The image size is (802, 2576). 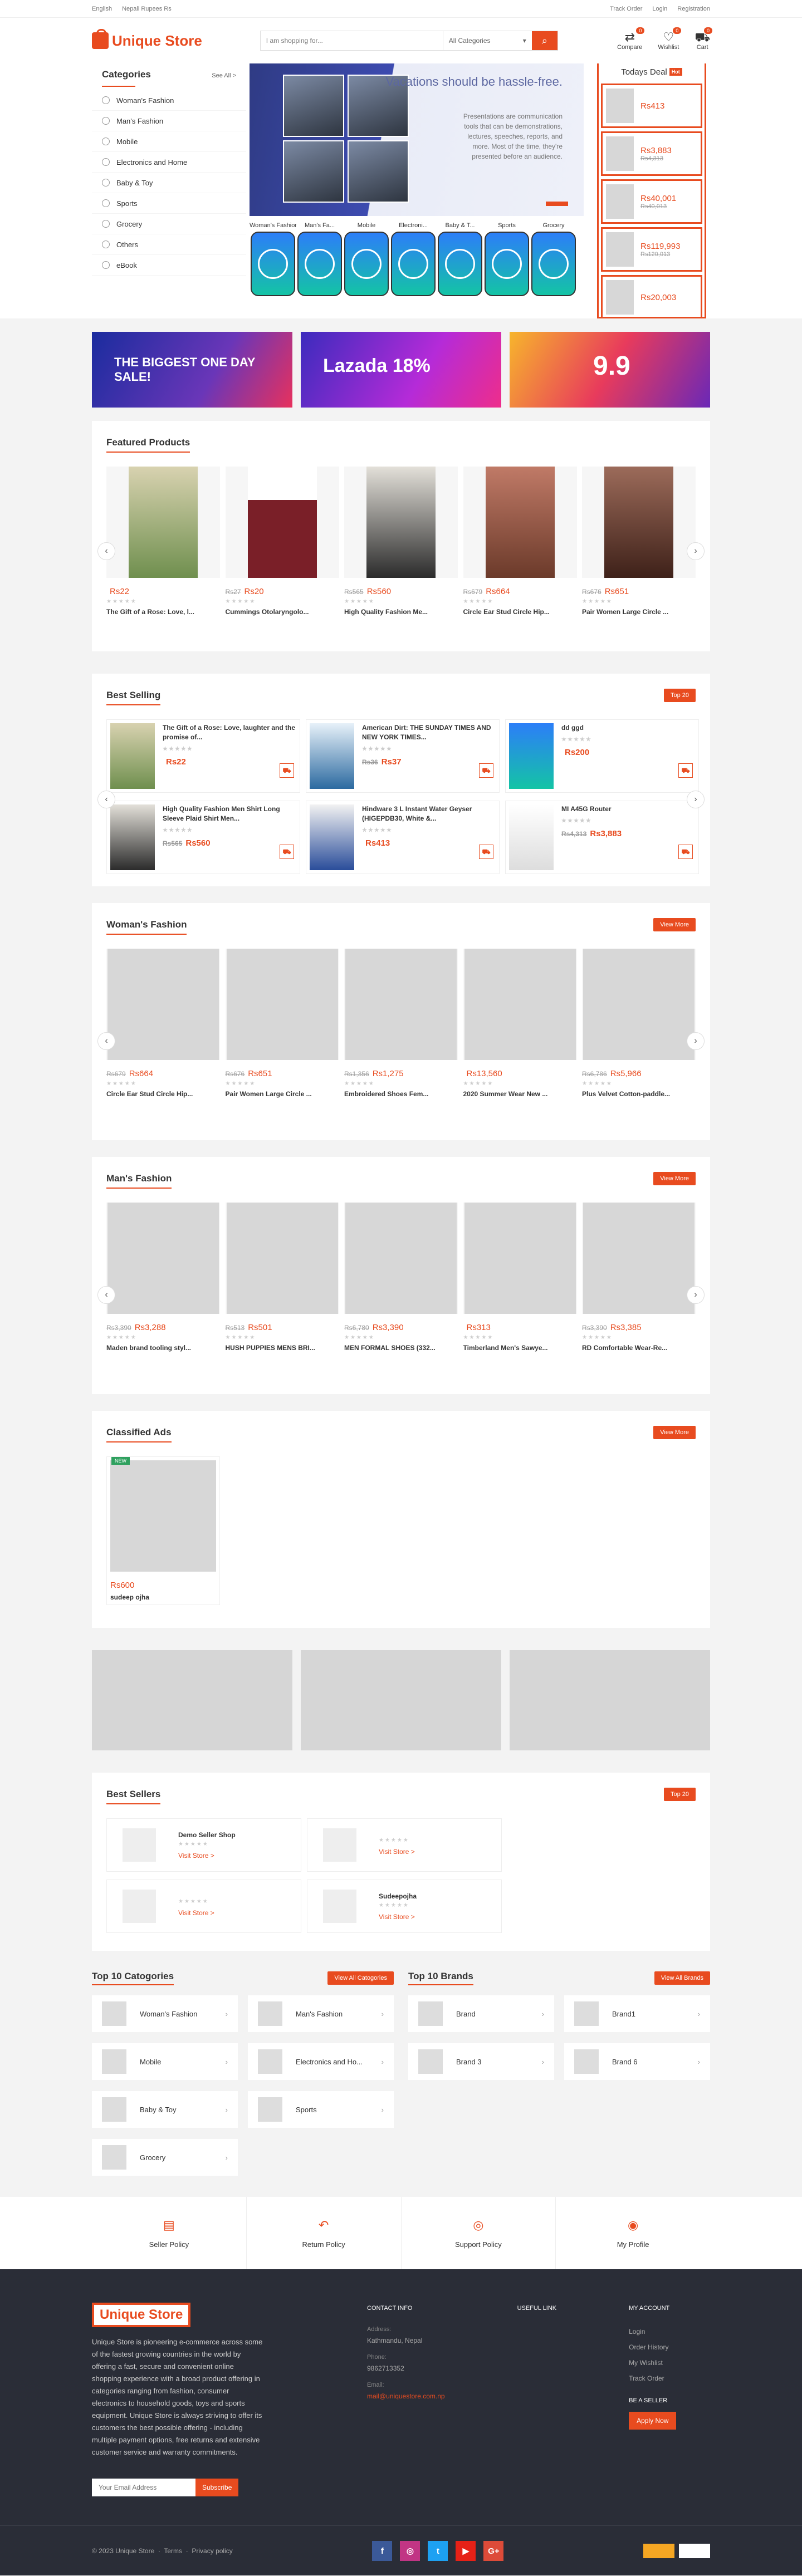 What do you see at coordinates (610, 370) in the screenshot?
I see `banner-3: 9.9` at bounding box center [610, 370].